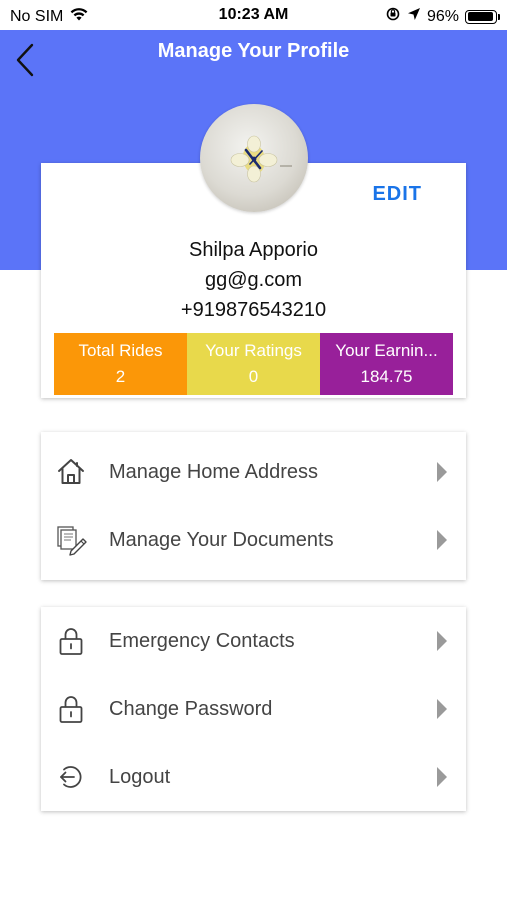 The image size is (507, 900). Describe the element at coordinates (393, 16) in the screenshot. I see `orientation-lock-icon` at that location.